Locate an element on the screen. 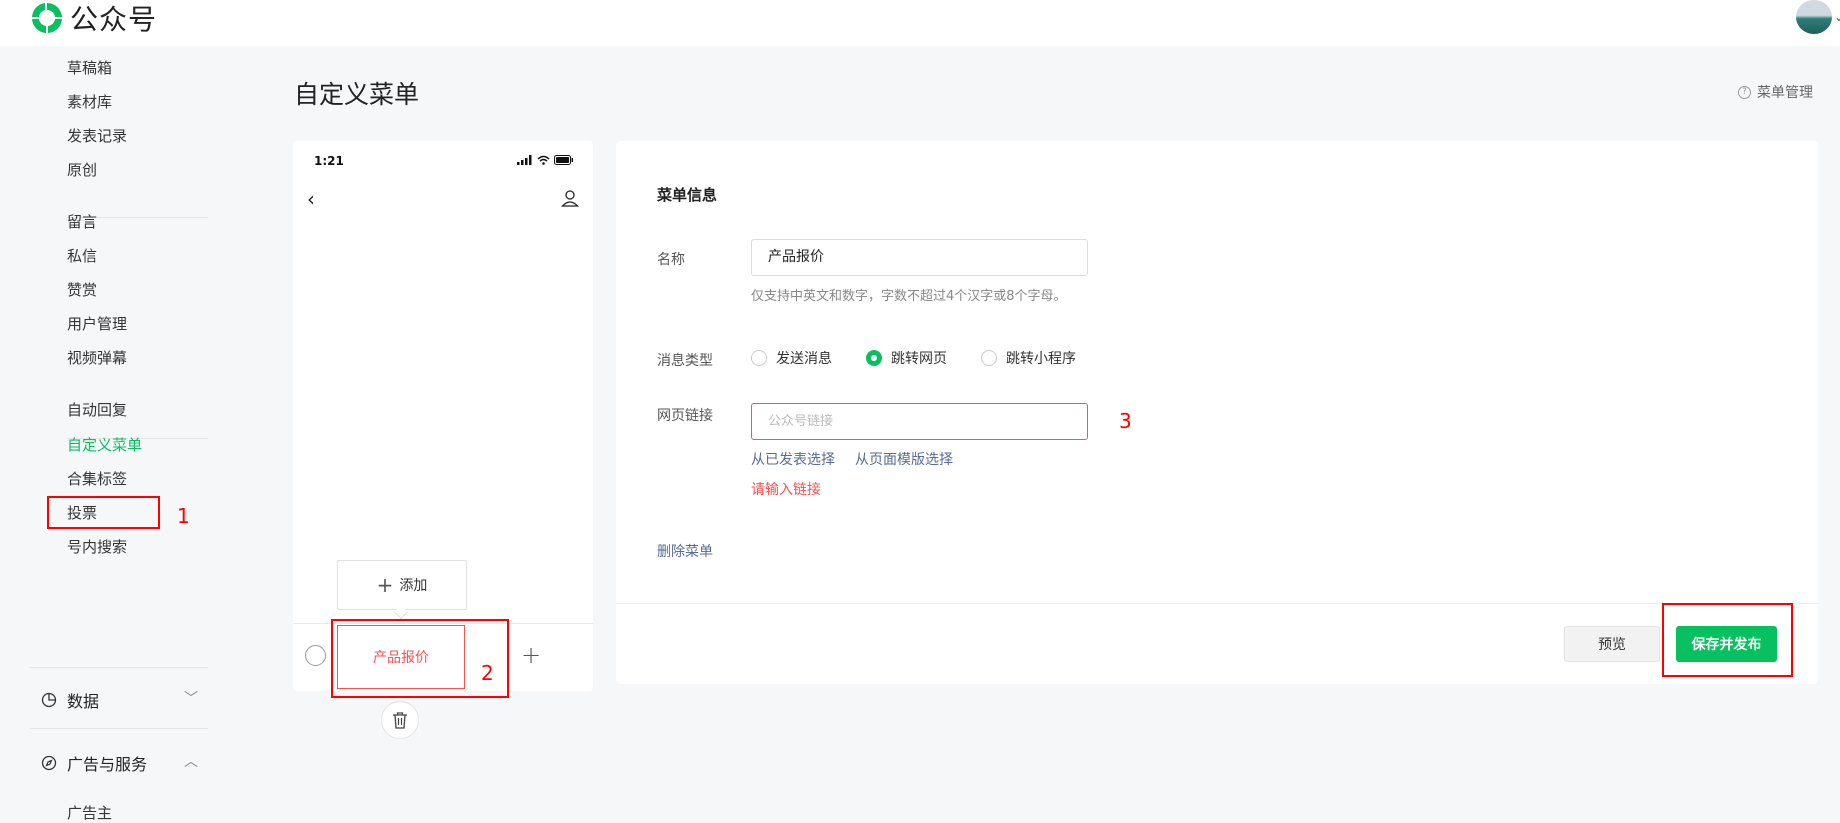 Image resolution: width=1840 pixels, height=823 pixels. signal-icon is located at coordinates (524, 160).